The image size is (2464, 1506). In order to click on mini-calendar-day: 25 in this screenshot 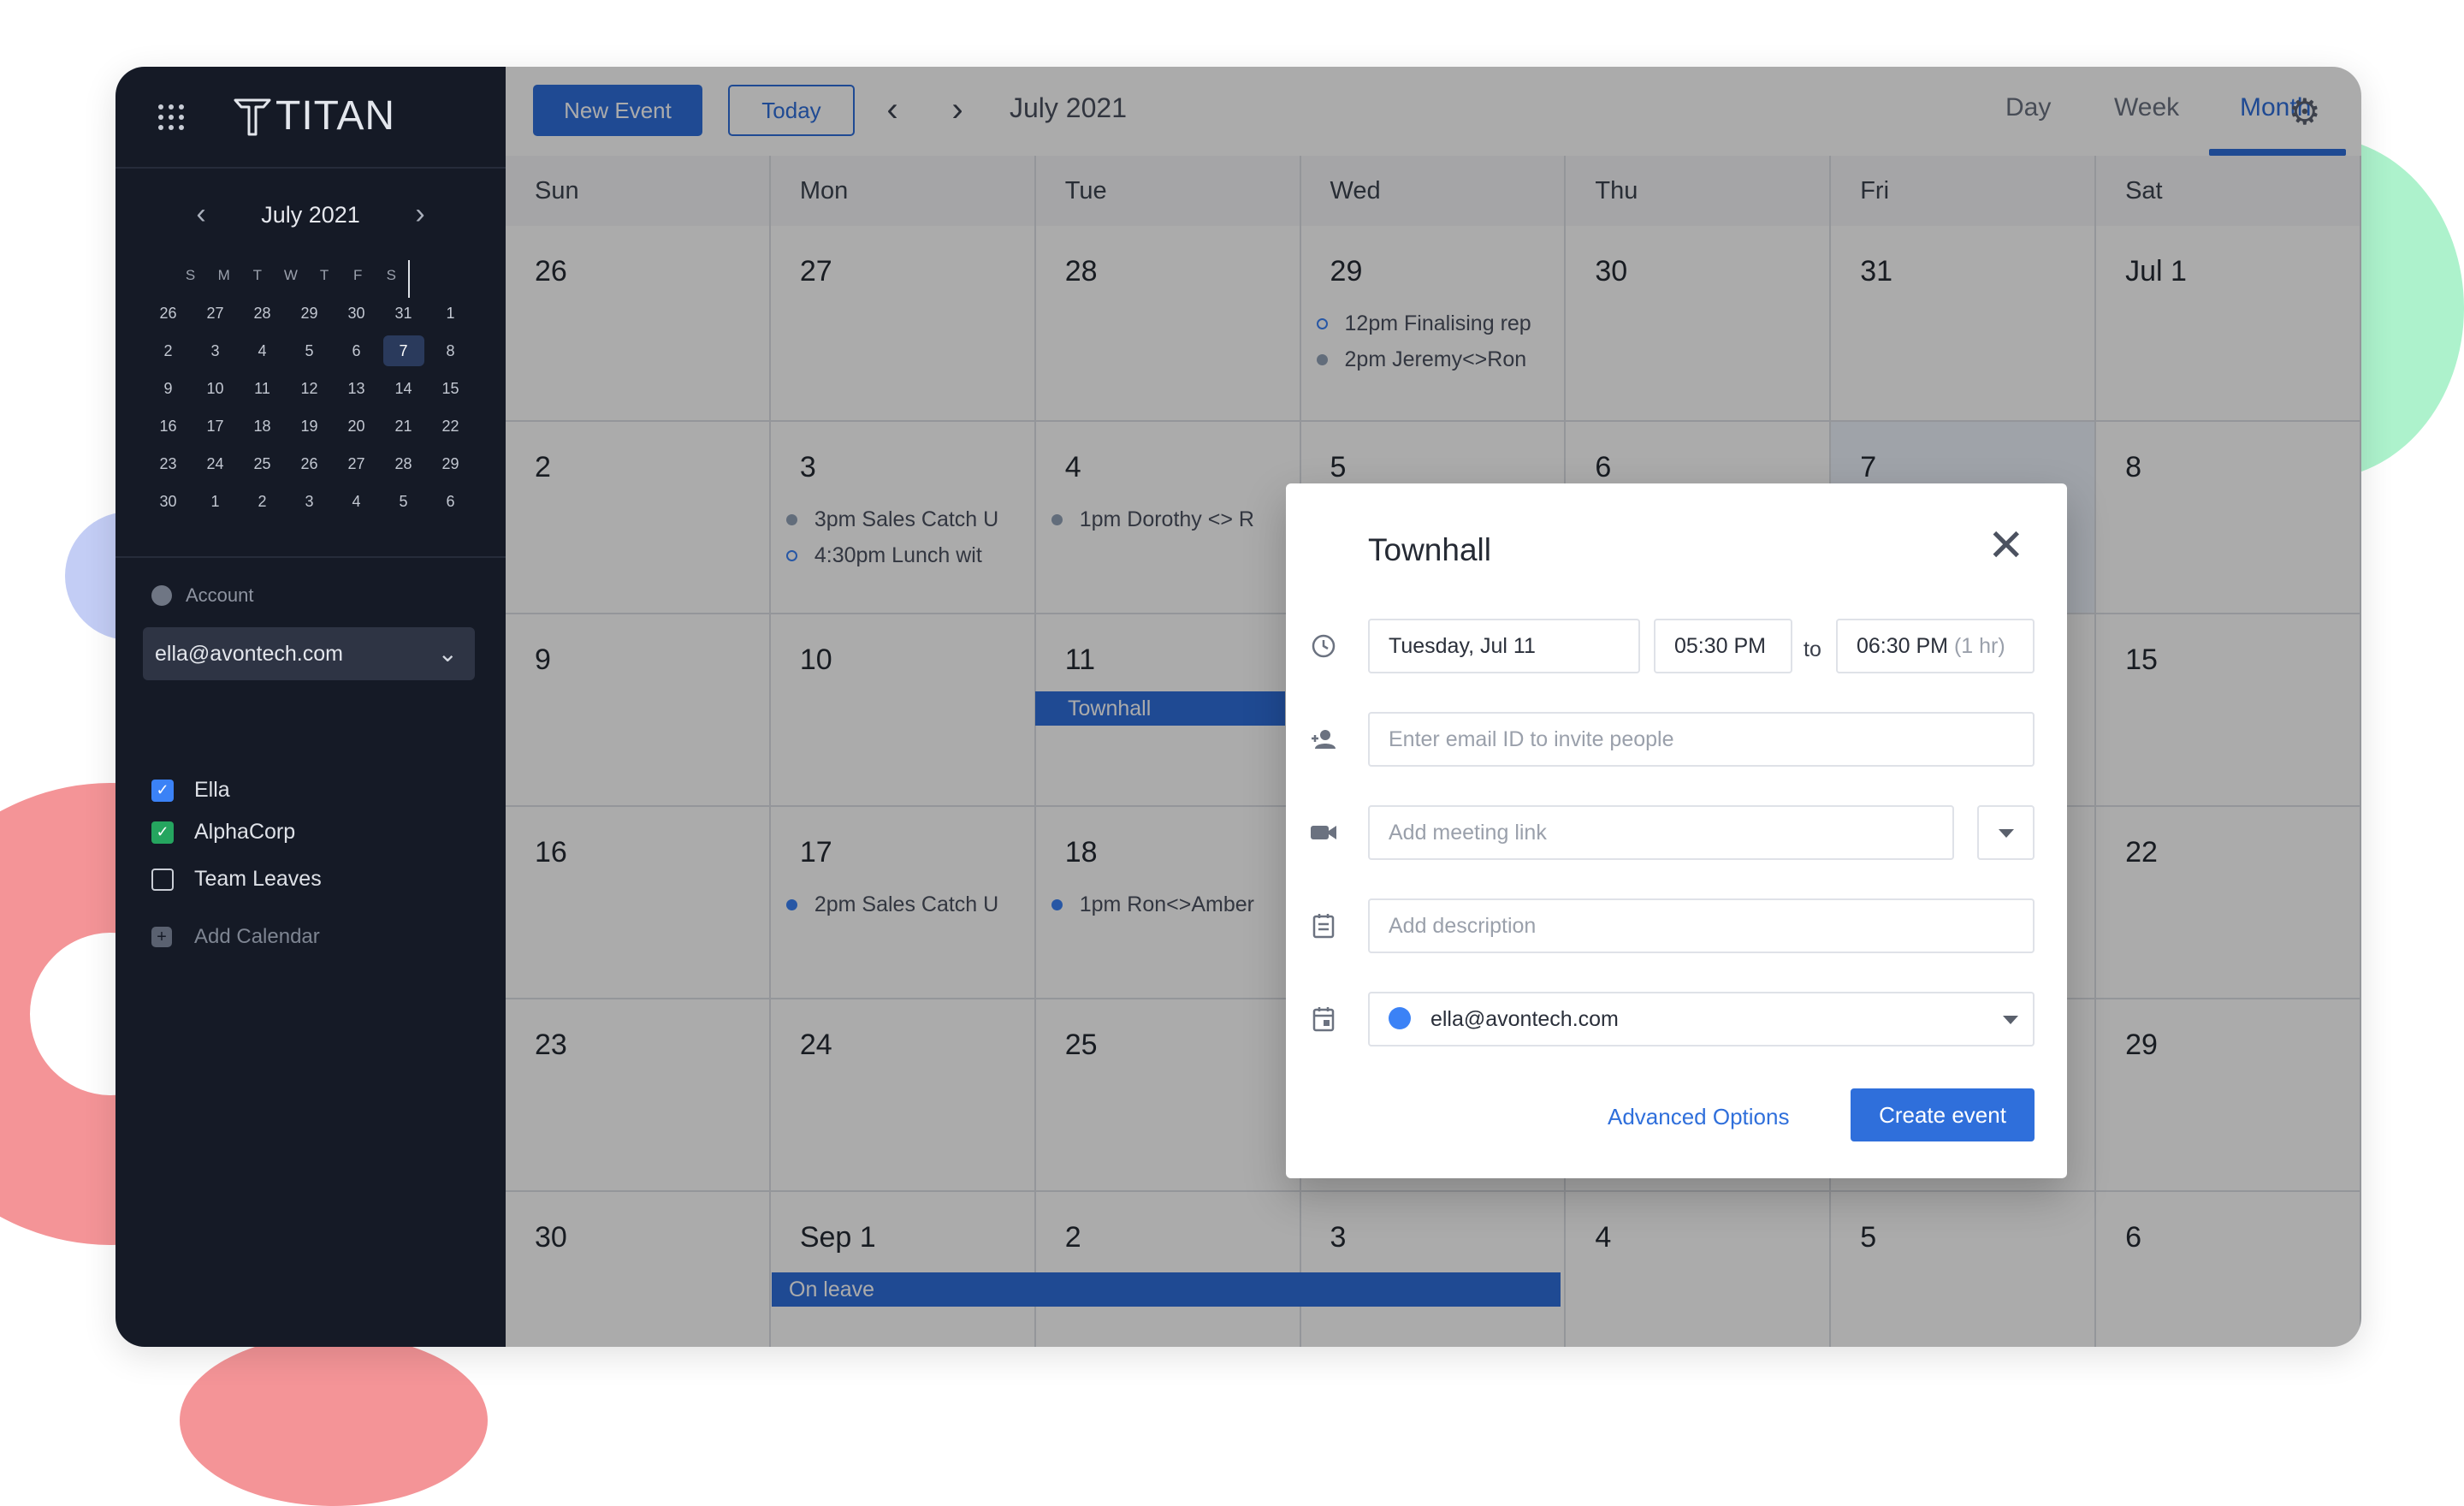, I will do `click(262, 467)`.